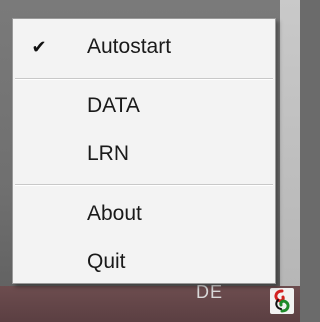 This screenshot has height=322, width=320. What do you see at coordinates (210, 292) in the screenshot?
I see `taskbar-partial-text: DE` at bounding box center [210, 292].